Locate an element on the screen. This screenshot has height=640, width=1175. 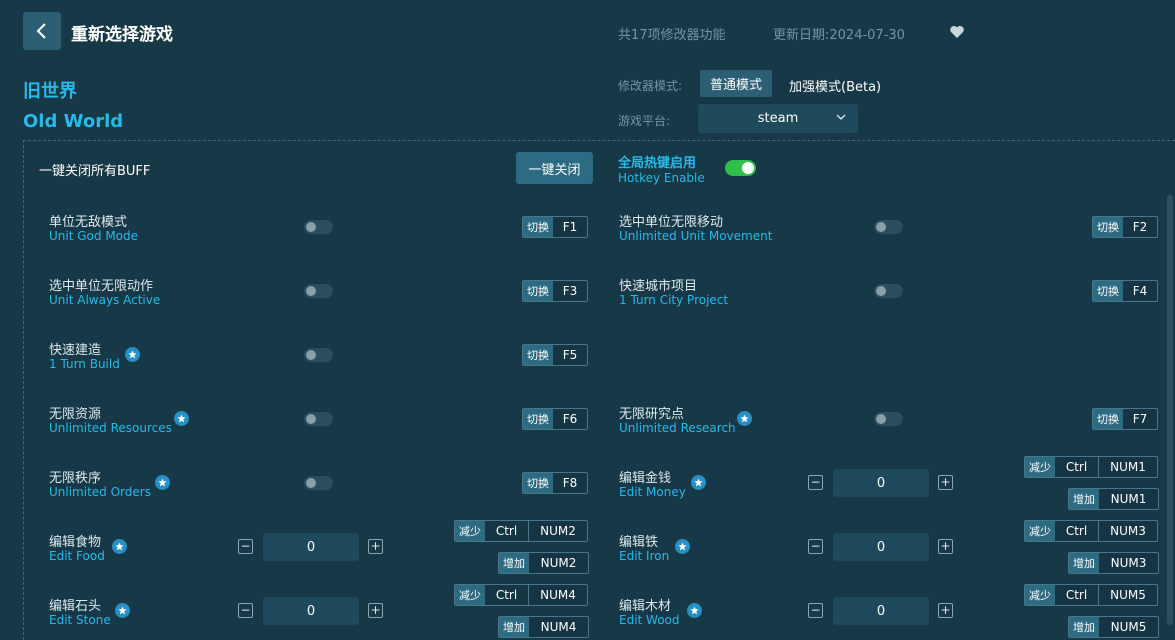
increase-tag: 增加 is located at coordinates (514, 627).